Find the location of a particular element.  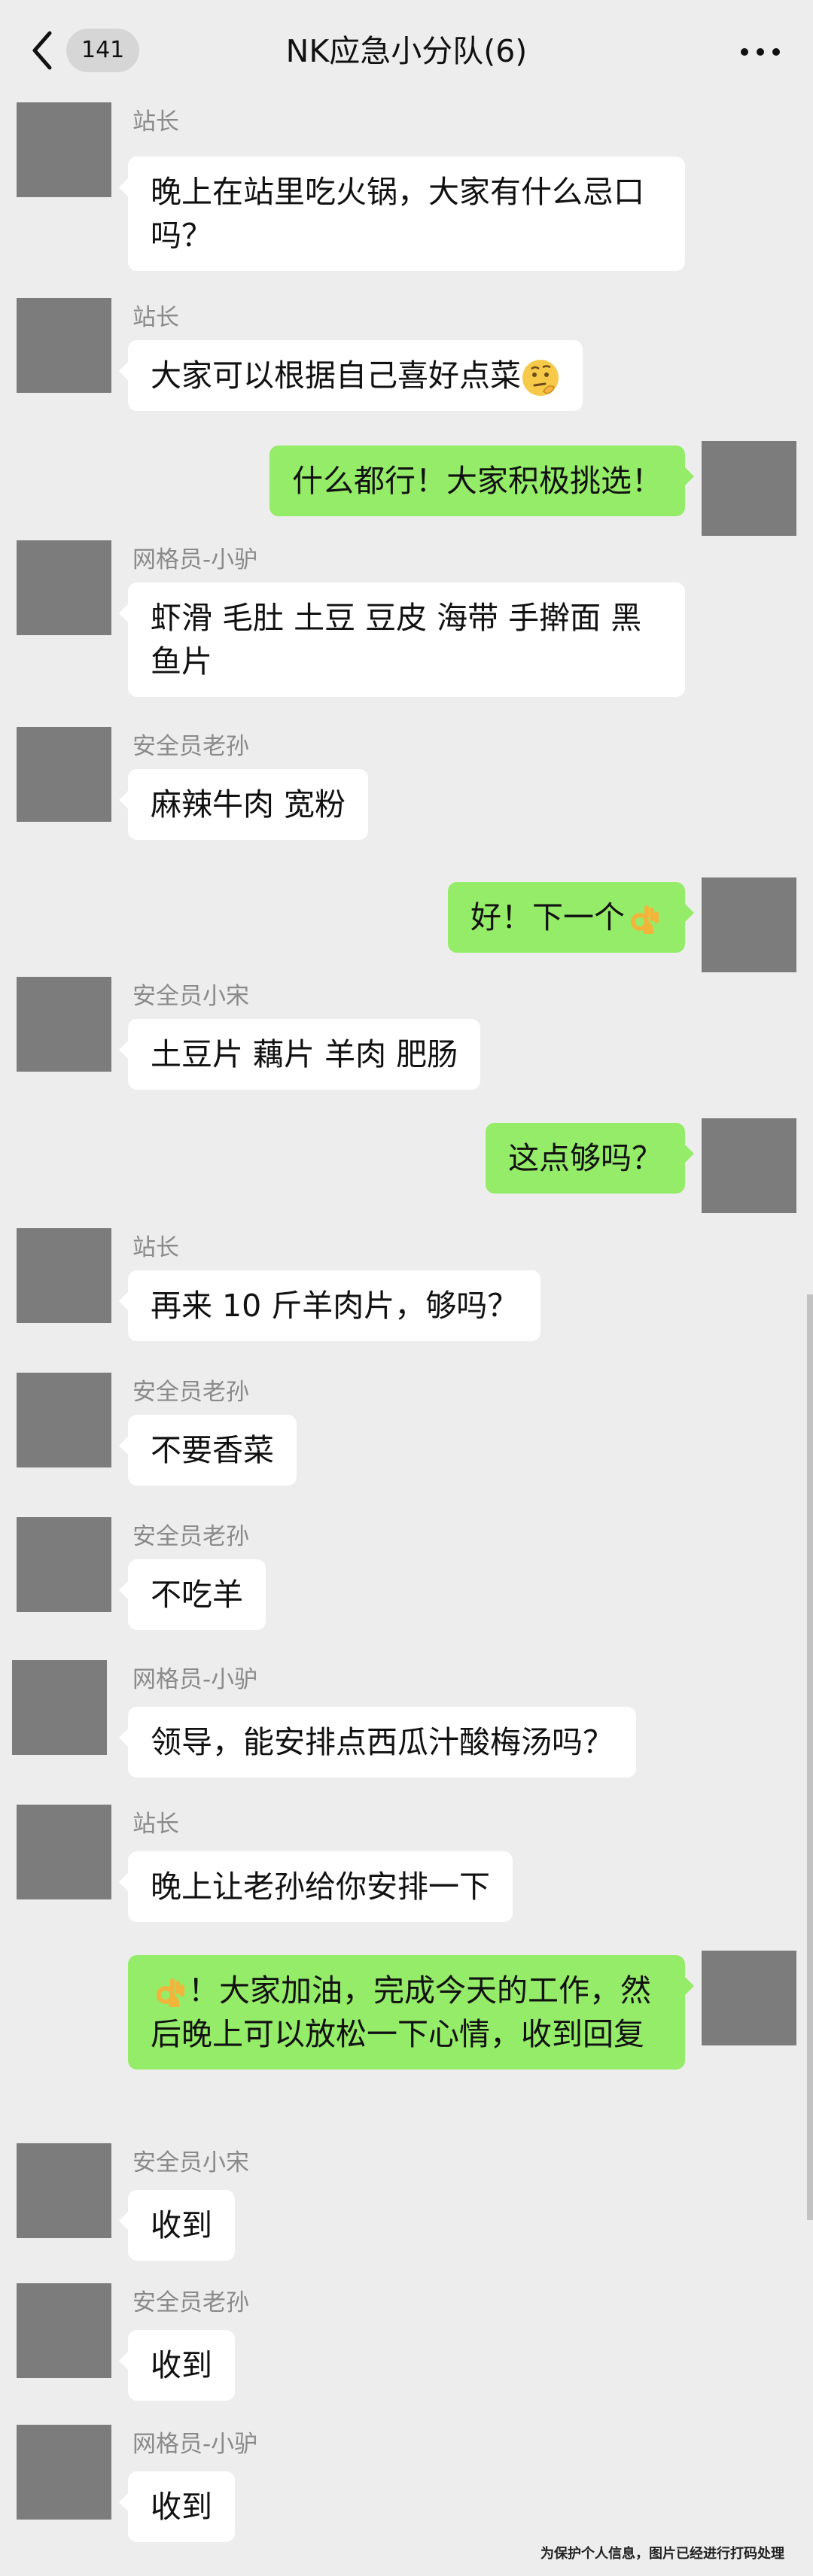

thinking-face-emoji-icon is located at coordinates (540, 378).